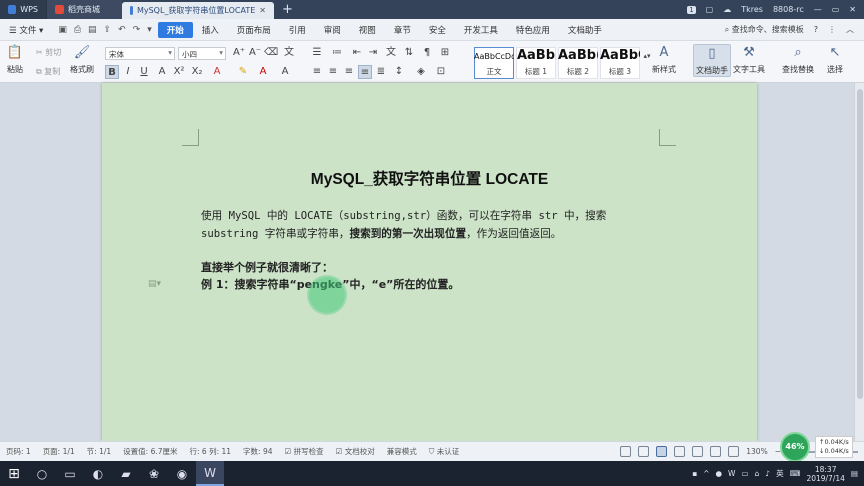  I want to click on save-icon: ▣, so click(62, 30).